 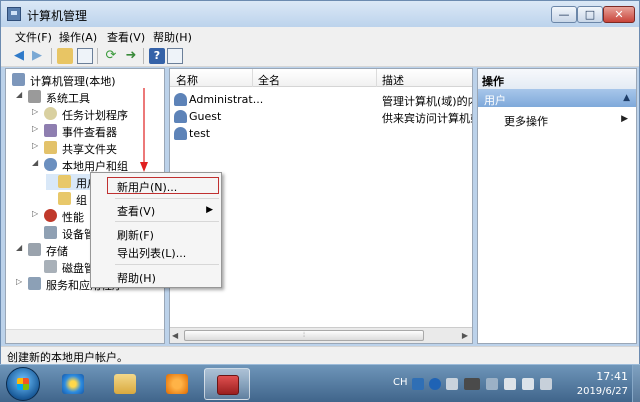 What do you see at coordinates (320, 383) in the screenshot?
I see `taskbar: CH 17:41 2019/6/27` at bounding box center [320, 383].